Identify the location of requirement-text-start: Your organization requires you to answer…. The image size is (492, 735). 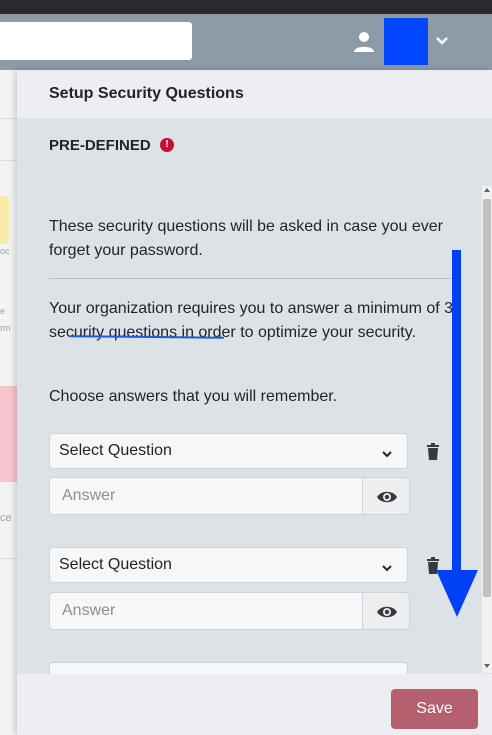
(247, 308).